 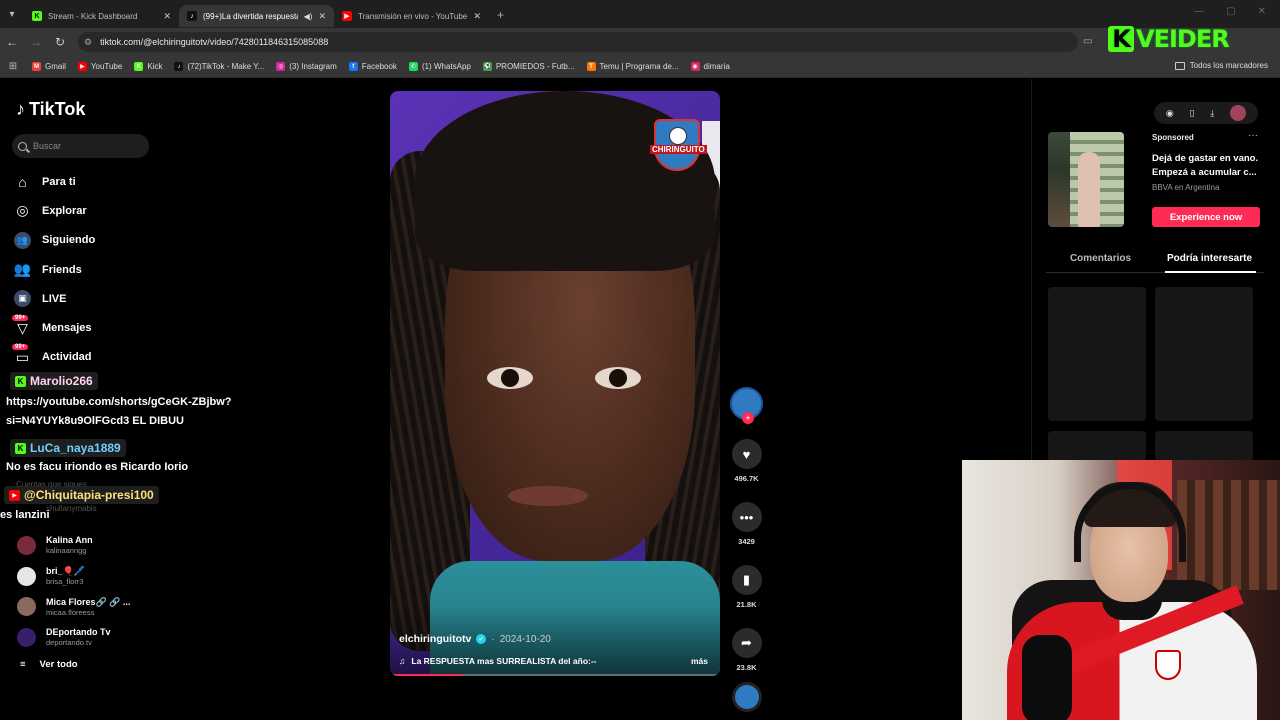 What do you see at coordinates (73, 637) in the screenshot?
I see `followed-account: DEportando Tv deportando.tv` at bounding box center [73, 637].